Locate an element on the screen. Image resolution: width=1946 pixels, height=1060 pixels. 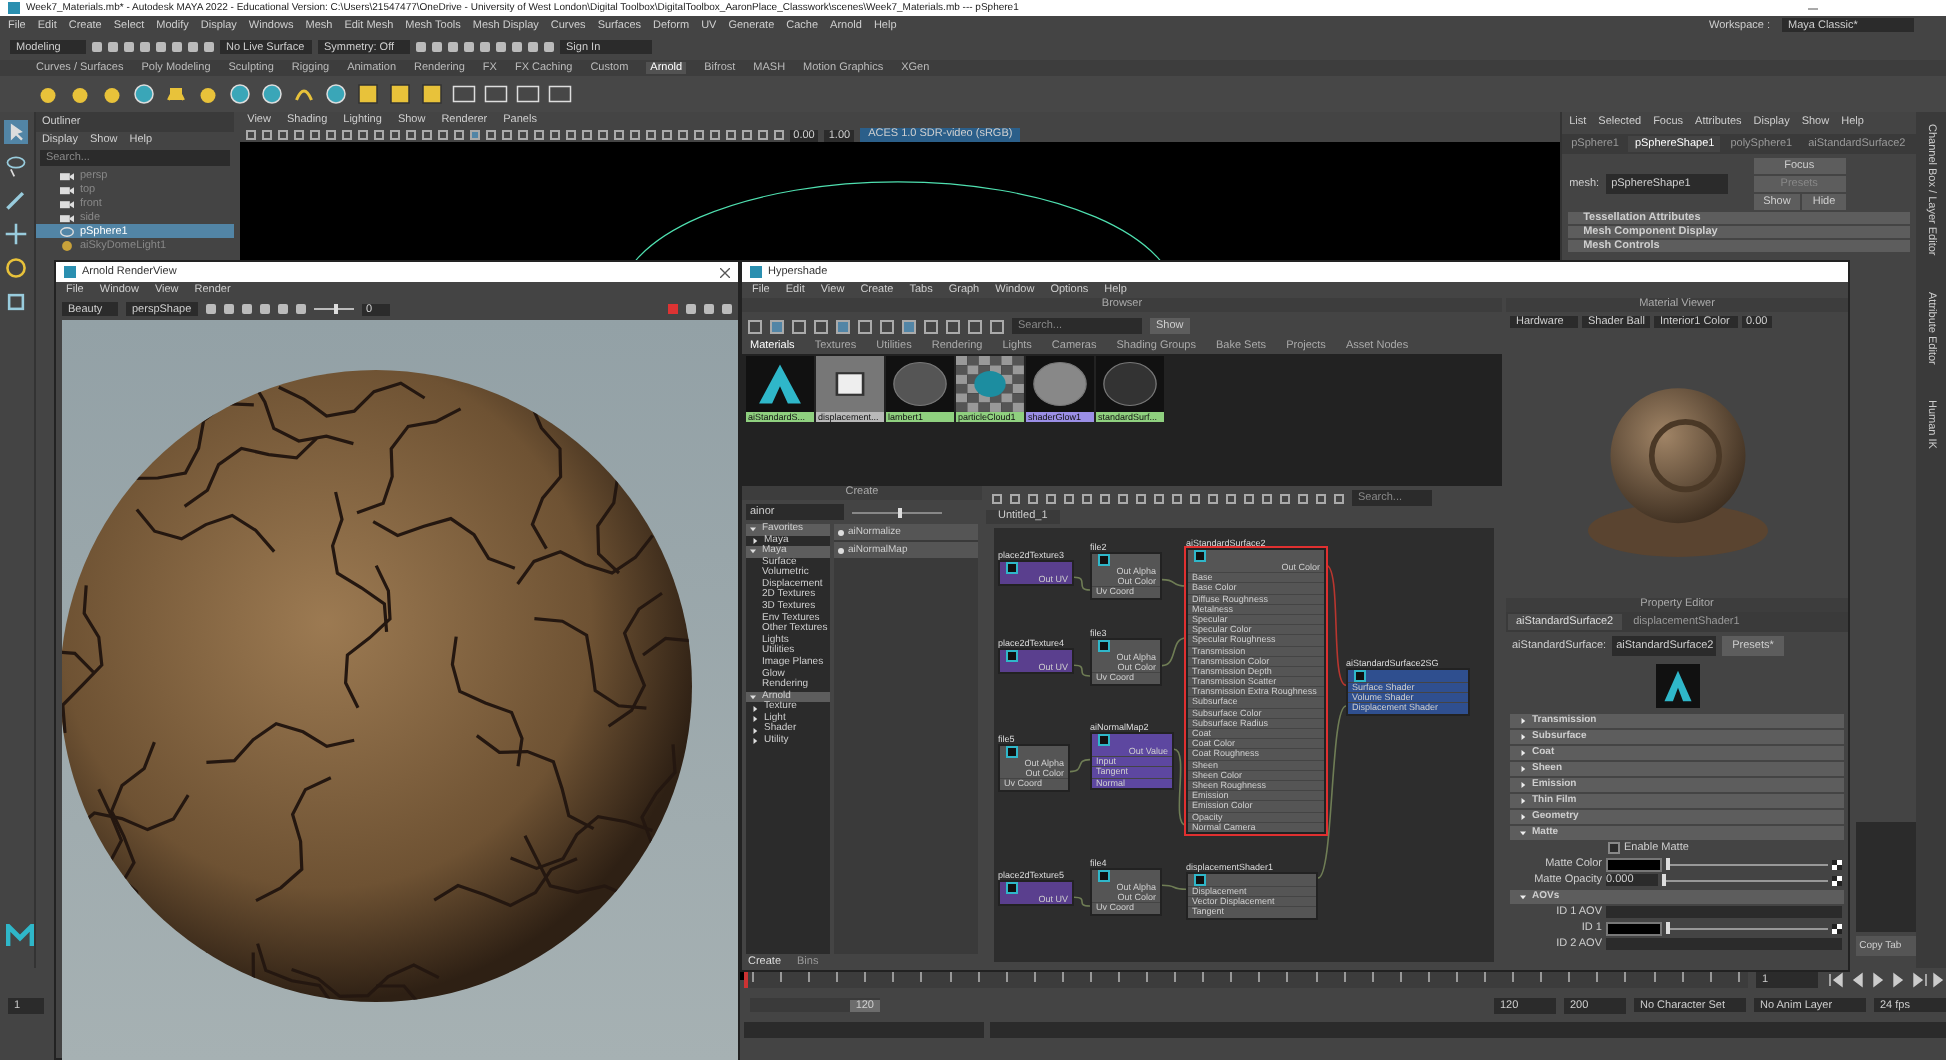
rotate-icon is located at coordinates (16, 268).